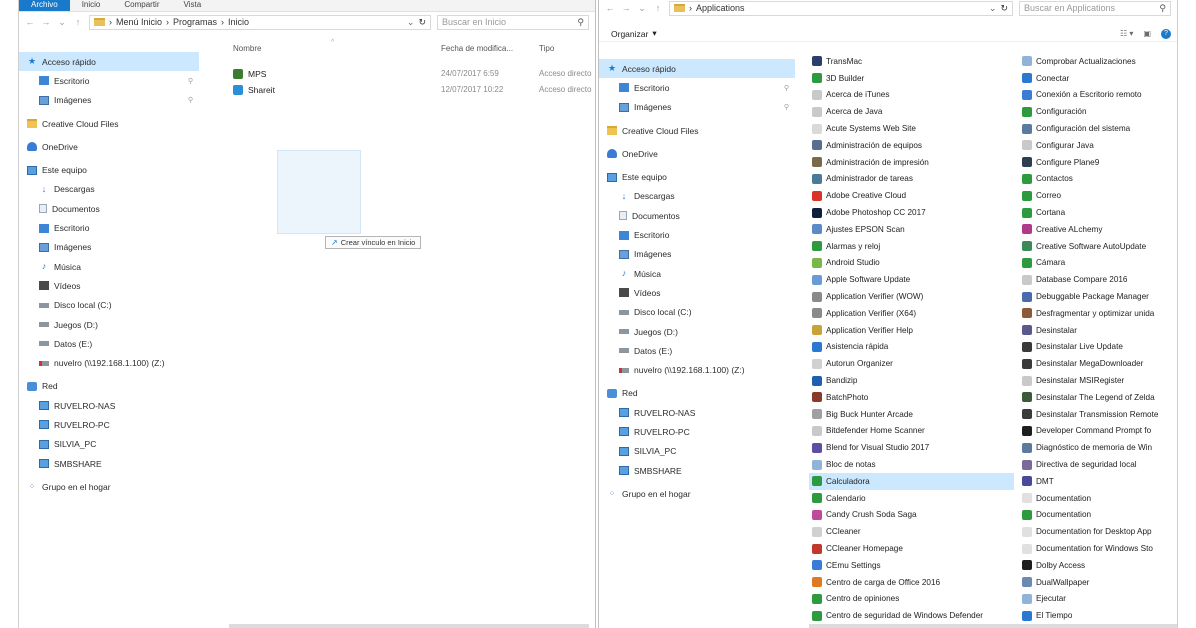  What do you see at coordinates (697, 331) in the screenshot?
I see `nav-item: Juegos (D:)` at bounding box center [697, 331].